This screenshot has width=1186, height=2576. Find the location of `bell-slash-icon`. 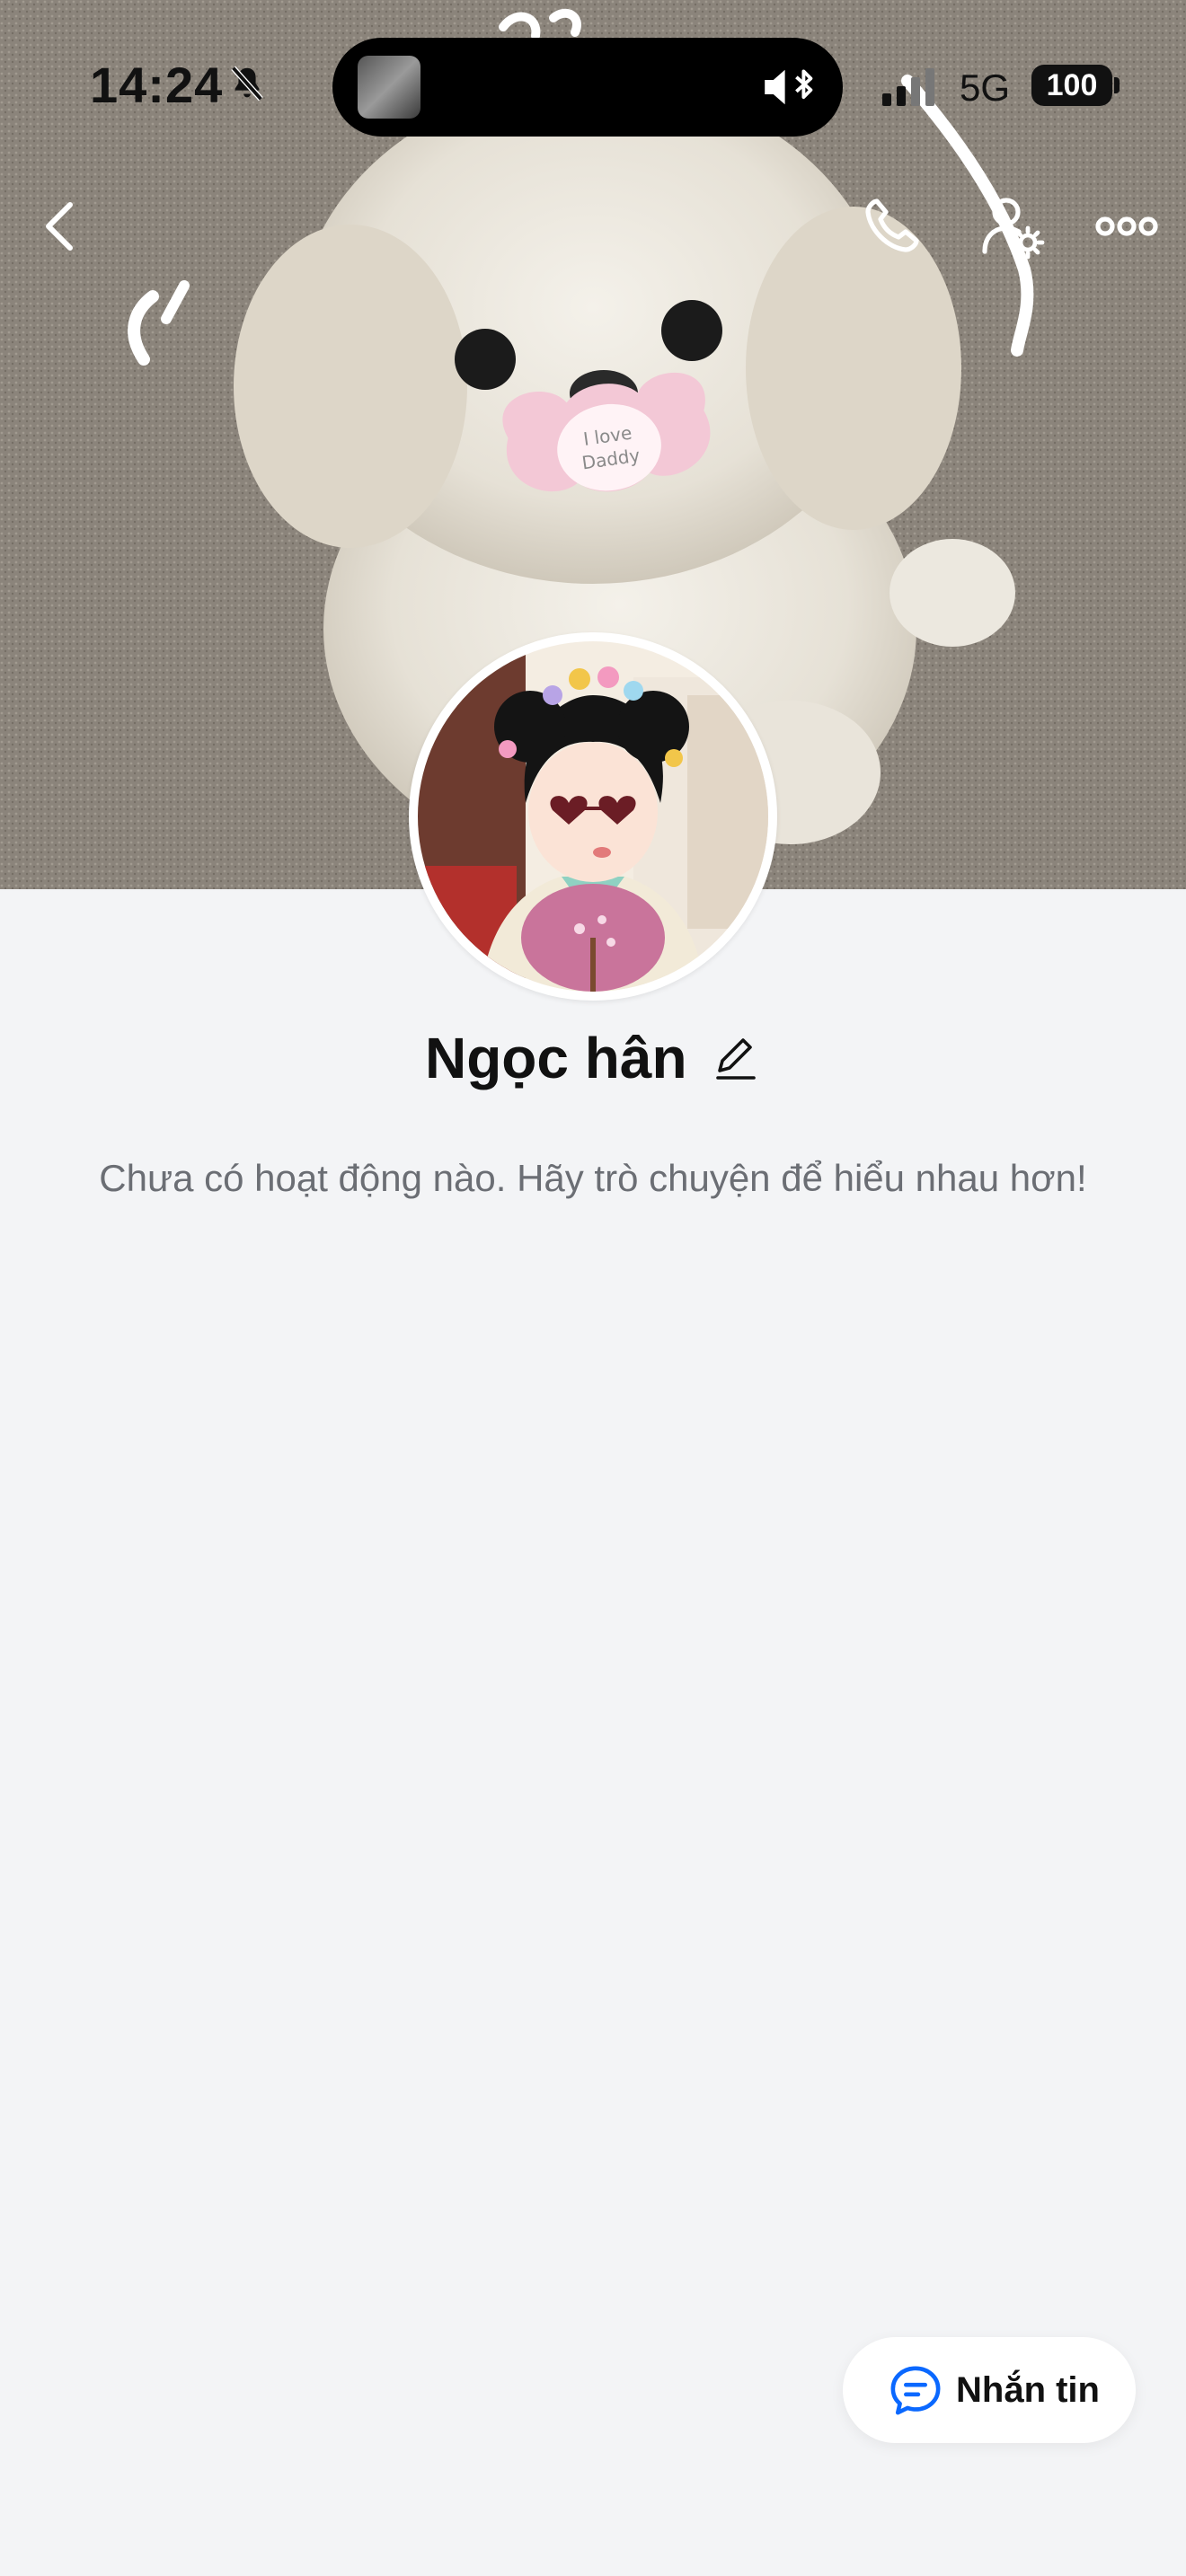

bell-slash-icon is located at coordinates (247, 83).